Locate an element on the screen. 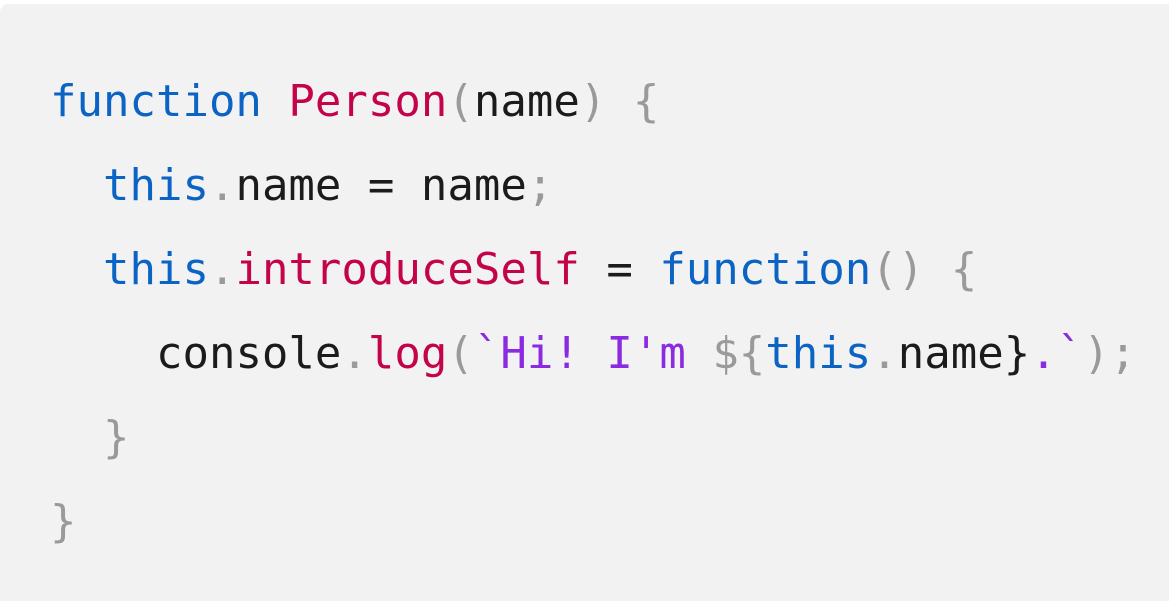 The width and height of the screenshot is (1169, 601). code-line-3: this.introduceSelf = function() { is located at coordinates (609, 270).